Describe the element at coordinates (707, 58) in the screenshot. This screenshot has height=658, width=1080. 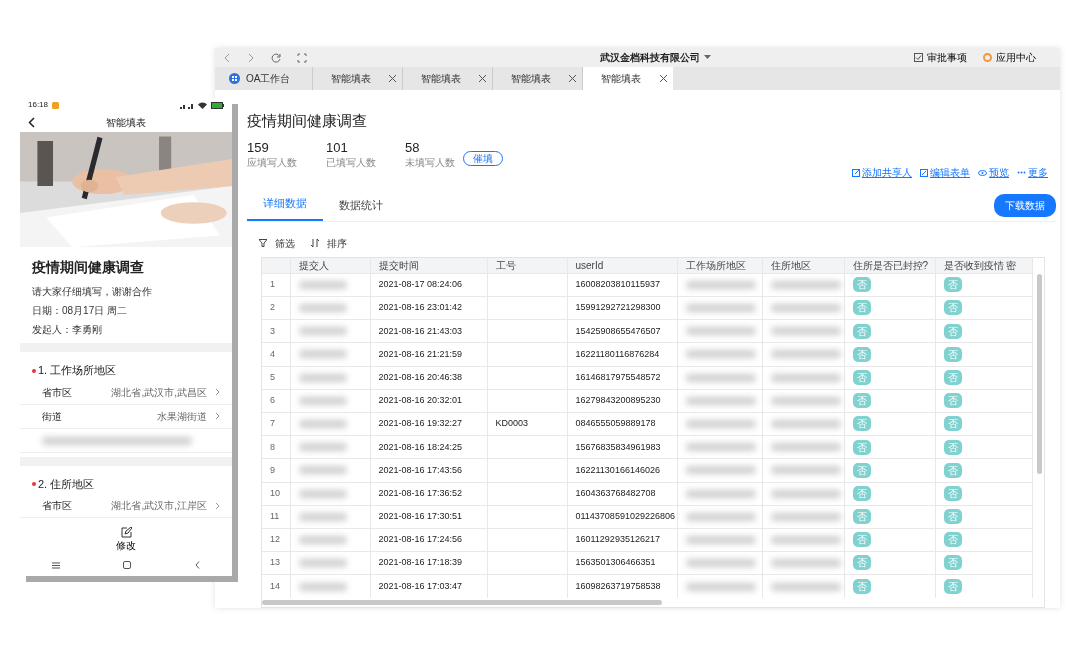
I see `caret-icon` at that location.